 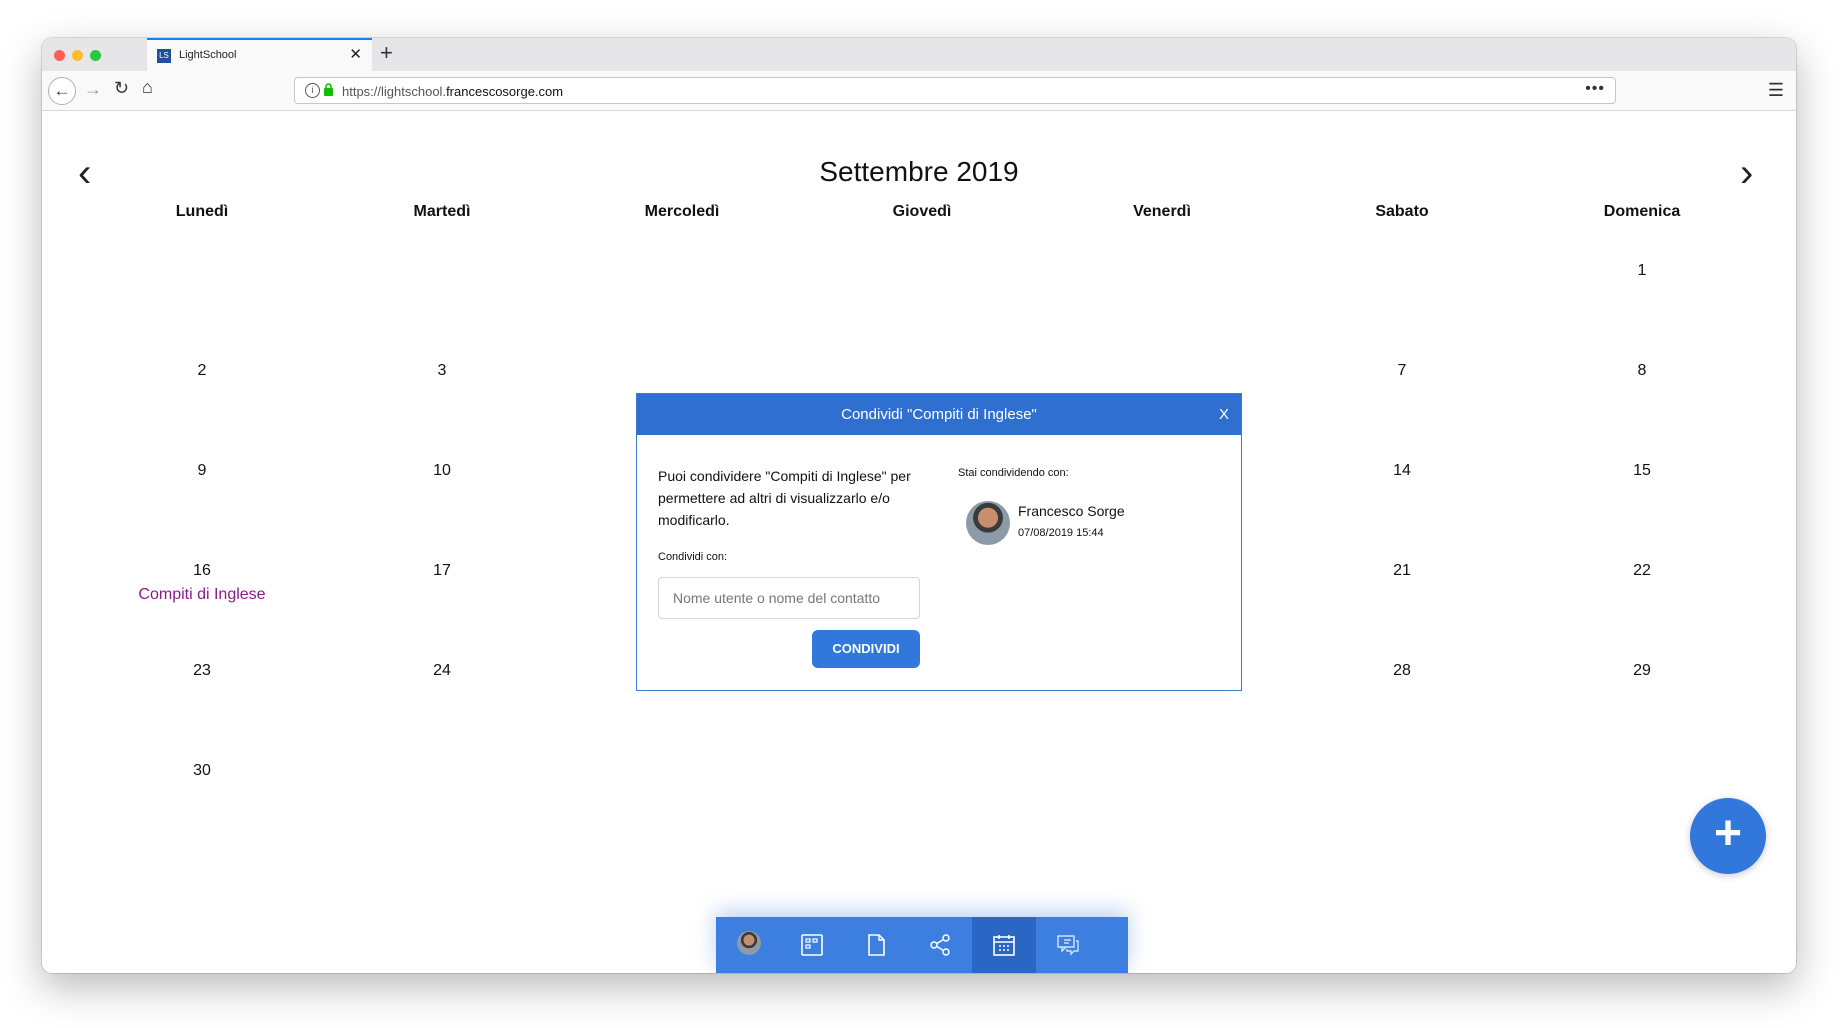 What do you see at coordinates (1728, 836) in the screenshot?
I see `add-event-button: +` at bounding box center [1728, 836].